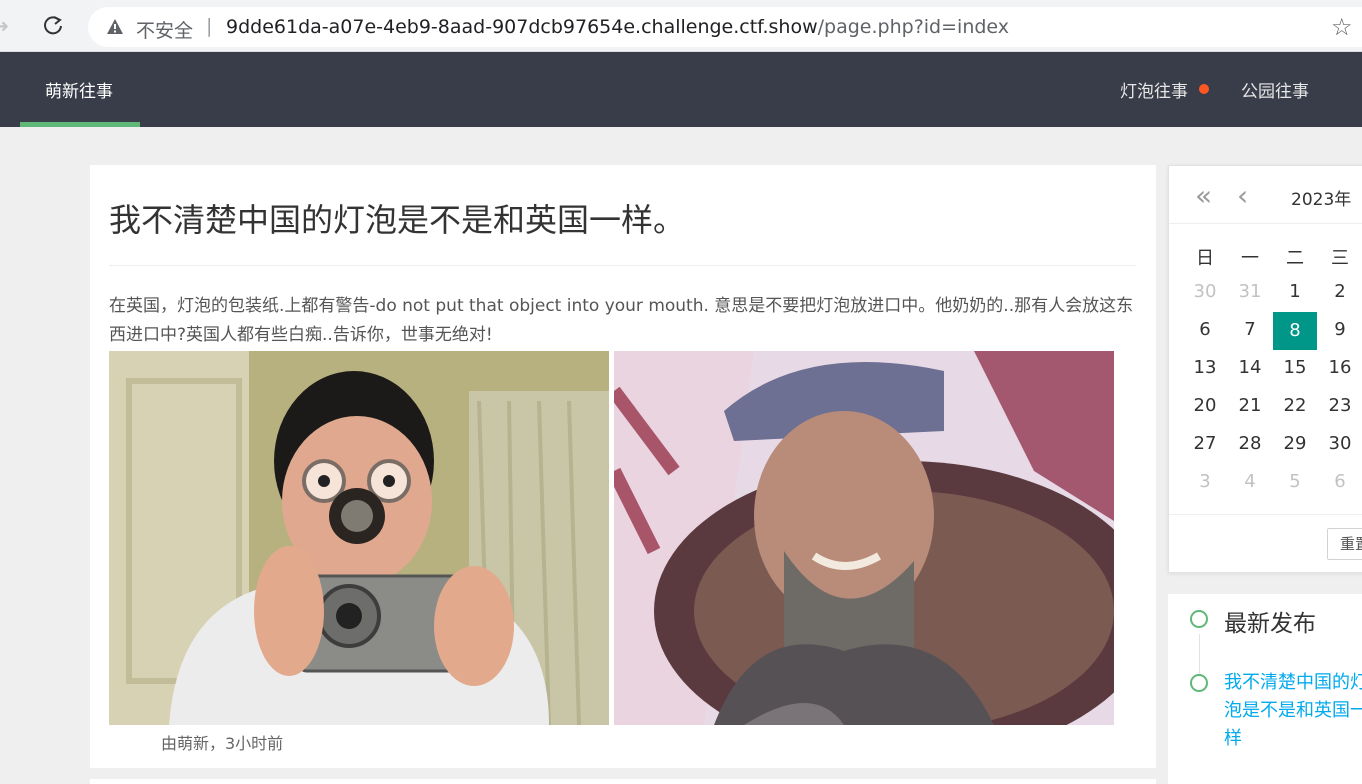  Describe the element at coordinates (1275, 89) in the screenshot. I see `nav-item-park: 公园往事` at that location.